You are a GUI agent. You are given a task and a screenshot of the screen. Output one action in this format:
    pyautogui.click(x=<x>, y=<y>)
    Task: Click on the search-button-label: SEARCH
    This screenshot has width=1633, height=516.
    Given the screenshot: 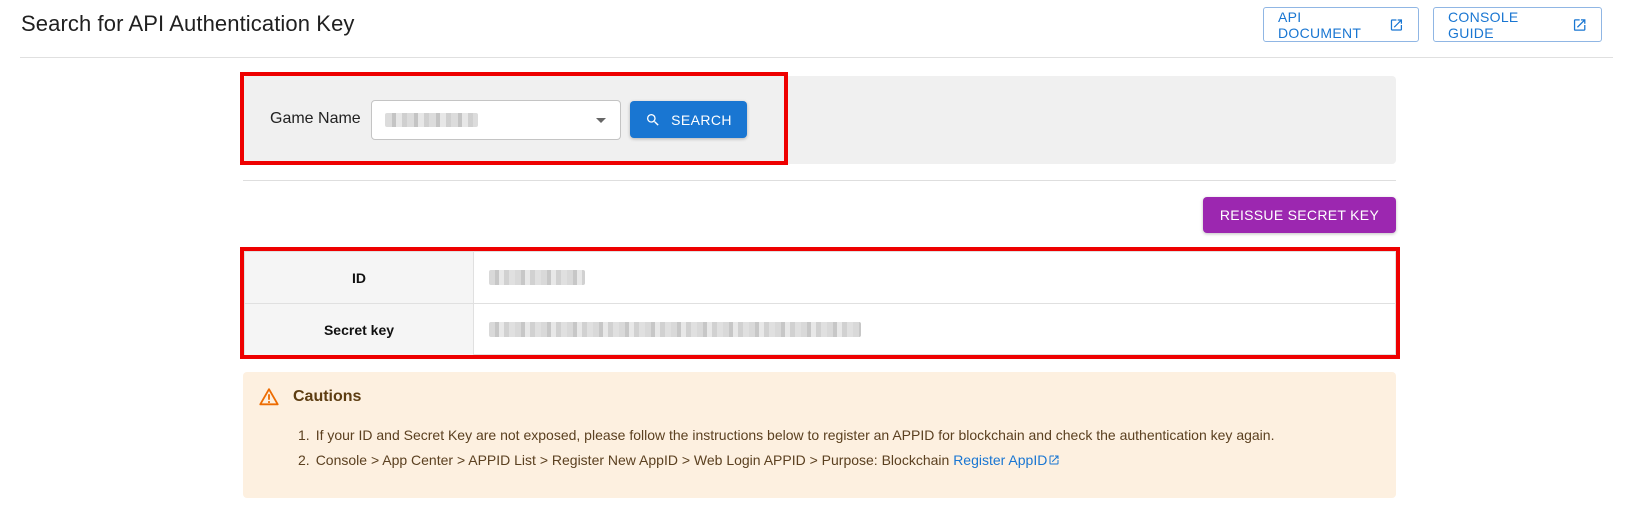 What is the action you would take?
    pyautogui.click(x=701, y=119)
    